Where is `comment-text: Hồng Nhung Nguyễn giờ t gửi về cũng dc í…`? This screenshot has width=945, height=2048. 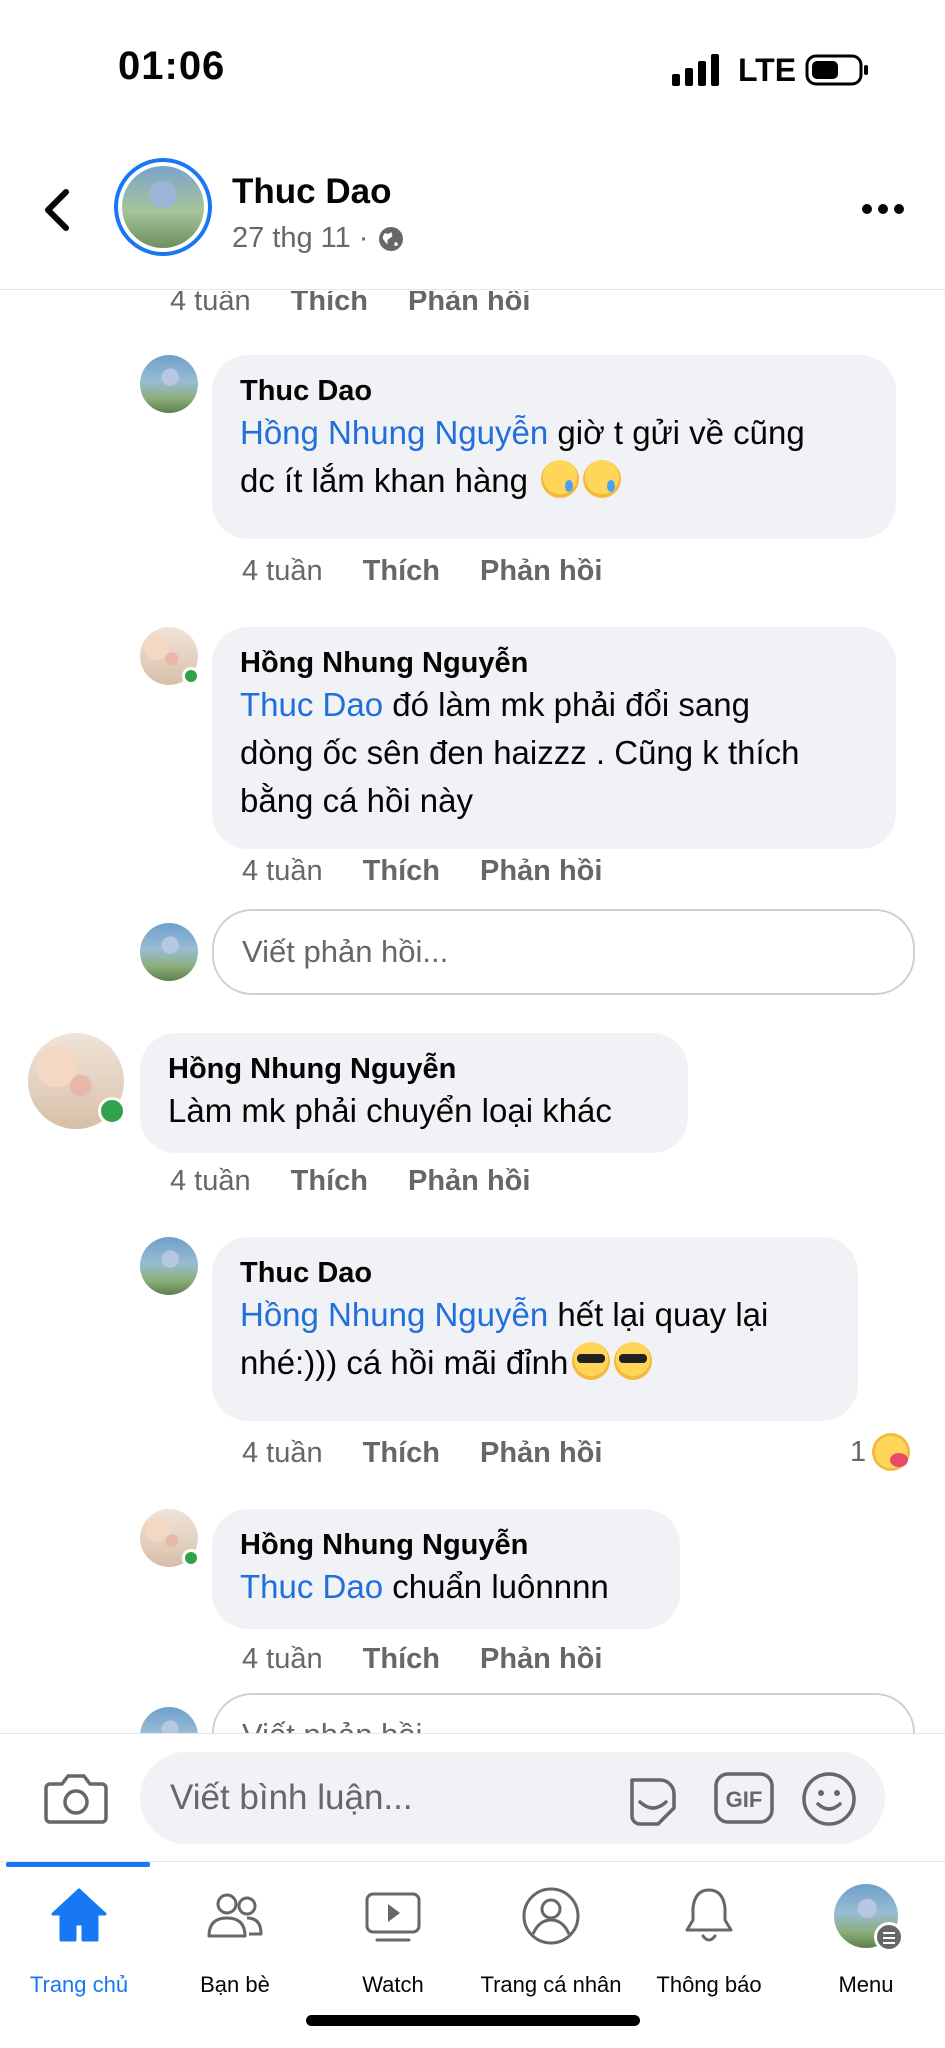
comment-text: Hồng Nhung Nguyễn giờ t gửi về cũng dc í… is located at coordinates (522, 456).